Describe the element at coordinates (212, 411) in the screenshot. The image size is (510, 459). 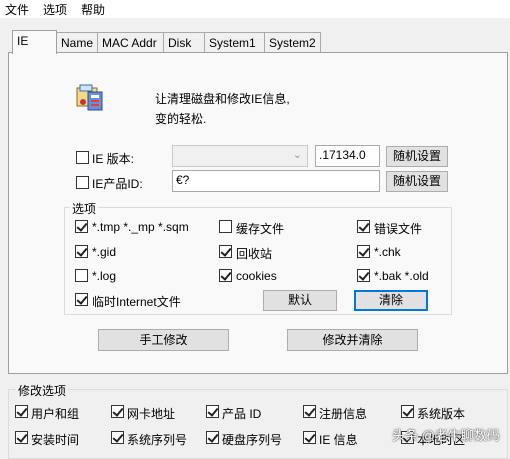
I see `product-id-checkbox` at that location.